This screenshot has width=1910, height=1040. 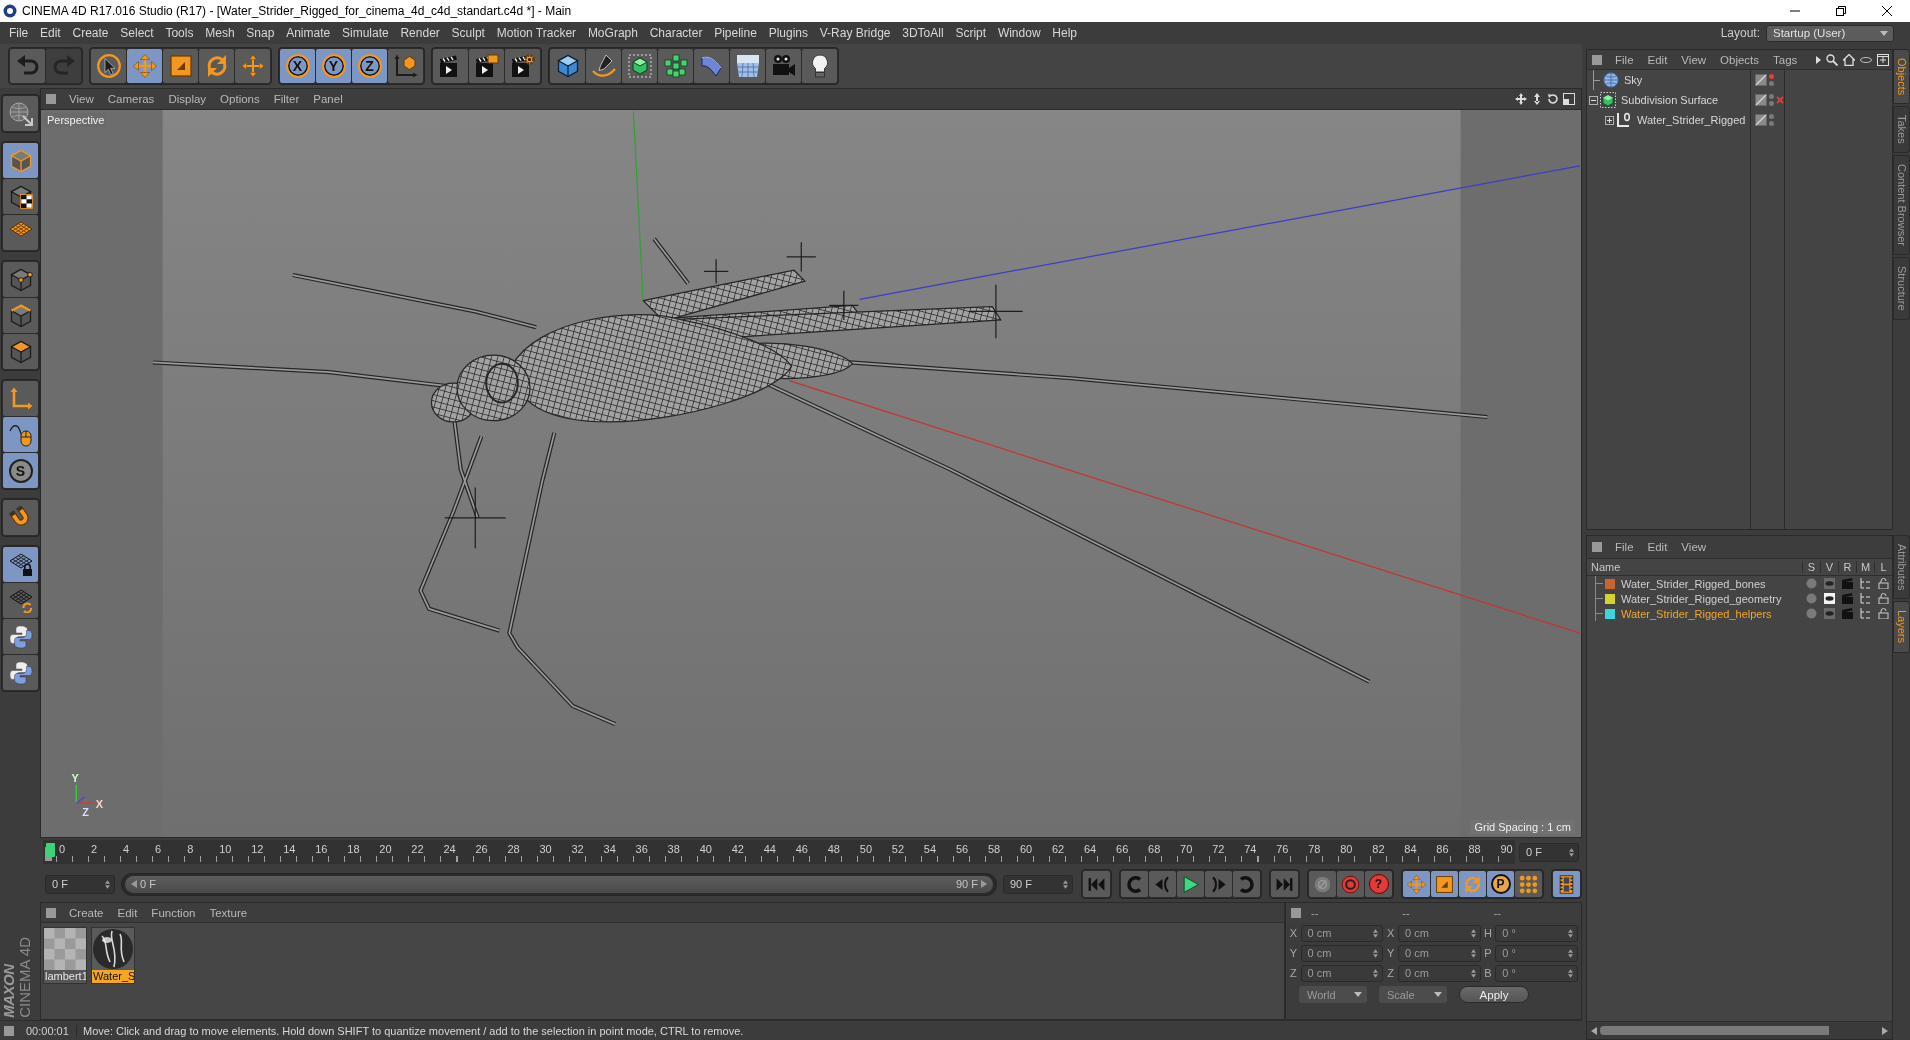 What do you see at coordinates (1818, 59) in the screenshot?
I see `more-arrow-icon` at bounding box center [1818, 59].